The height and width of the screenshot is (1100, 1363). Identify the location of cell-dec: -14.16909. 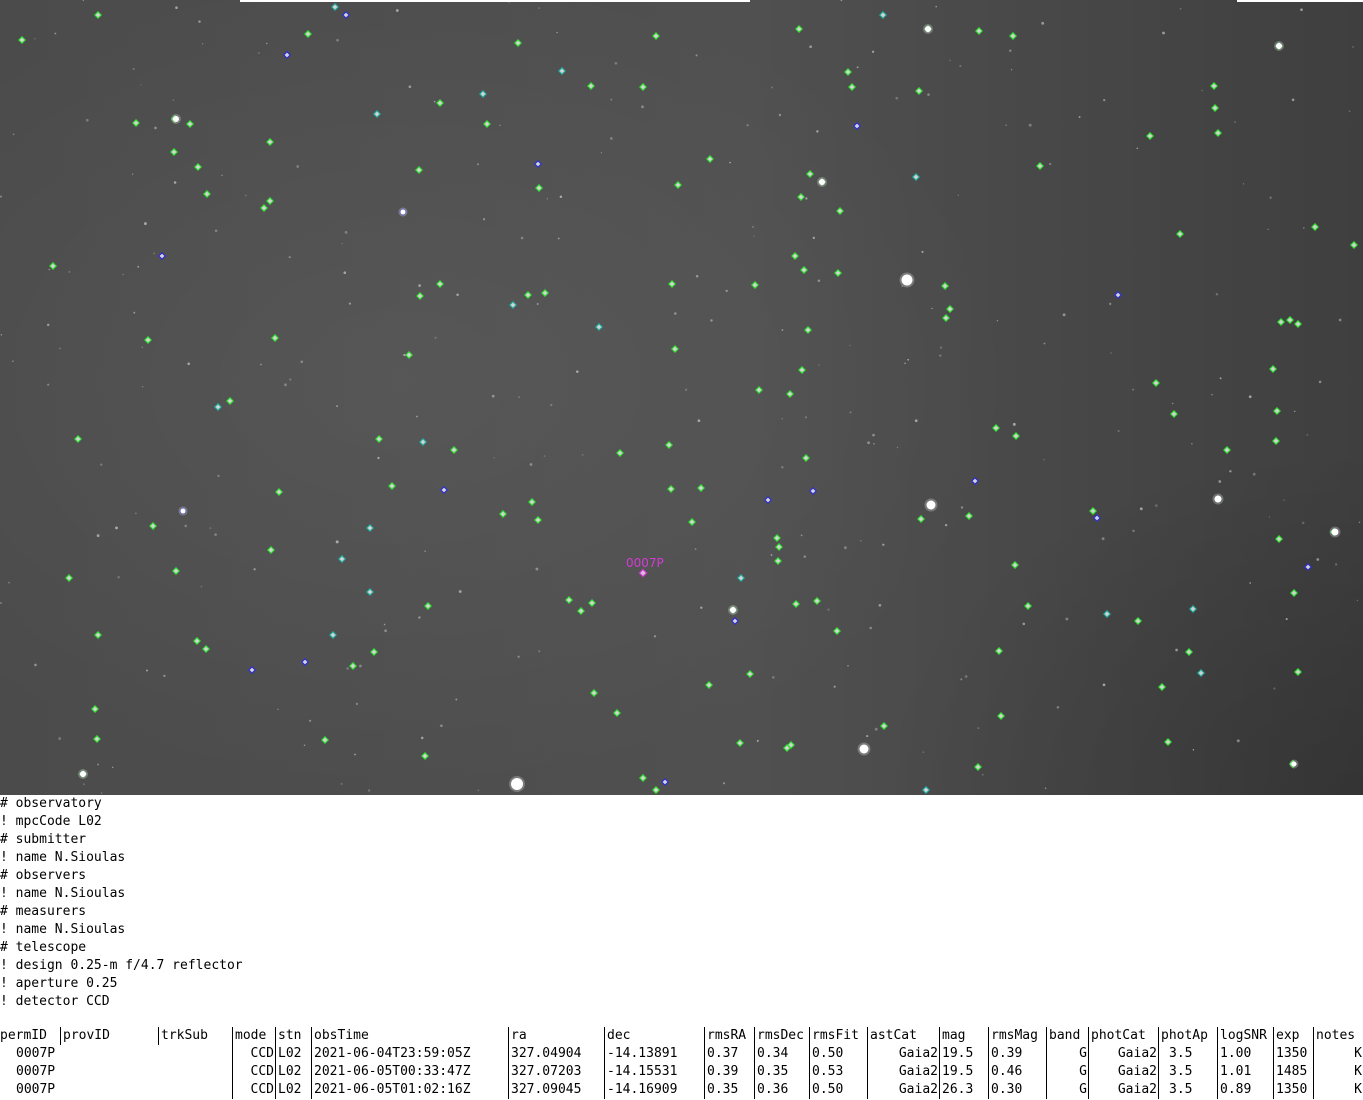
(653, 1090).